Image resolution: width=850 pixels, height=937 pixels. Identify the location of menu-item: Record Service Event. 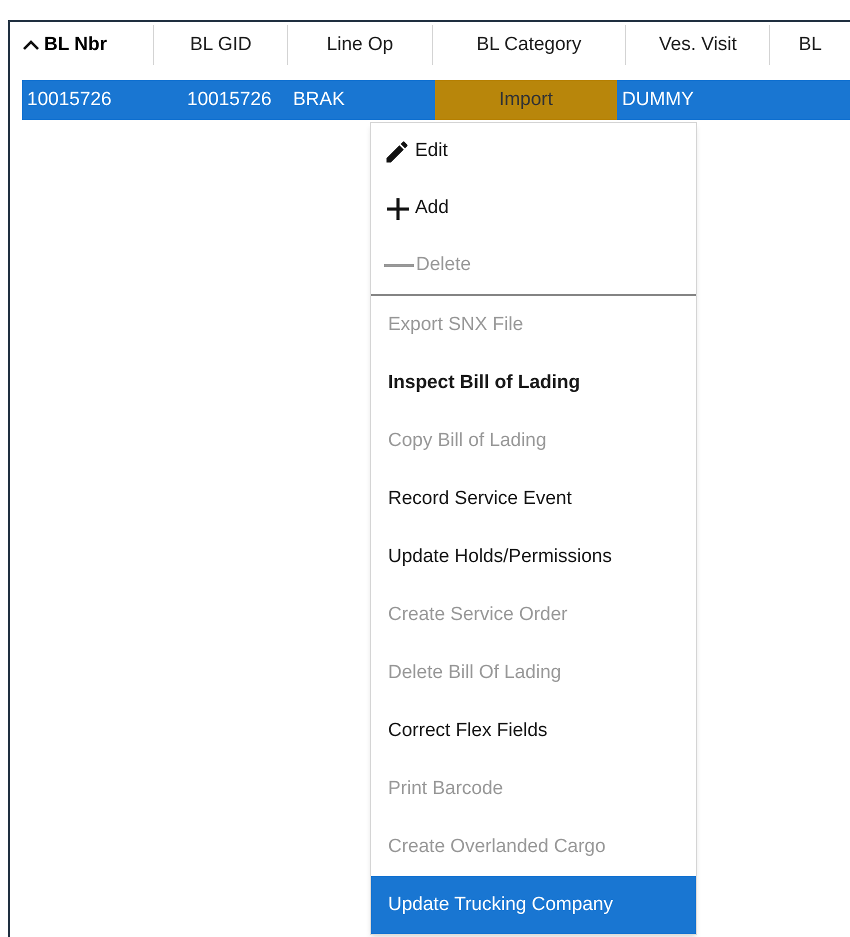
(533, 499).